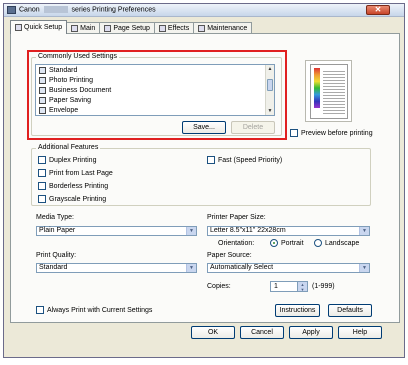  Describe the element at coordinates (250, 160) in the screenshot. I see `checkbox-label: Fast (Speed Priority)` at that location.